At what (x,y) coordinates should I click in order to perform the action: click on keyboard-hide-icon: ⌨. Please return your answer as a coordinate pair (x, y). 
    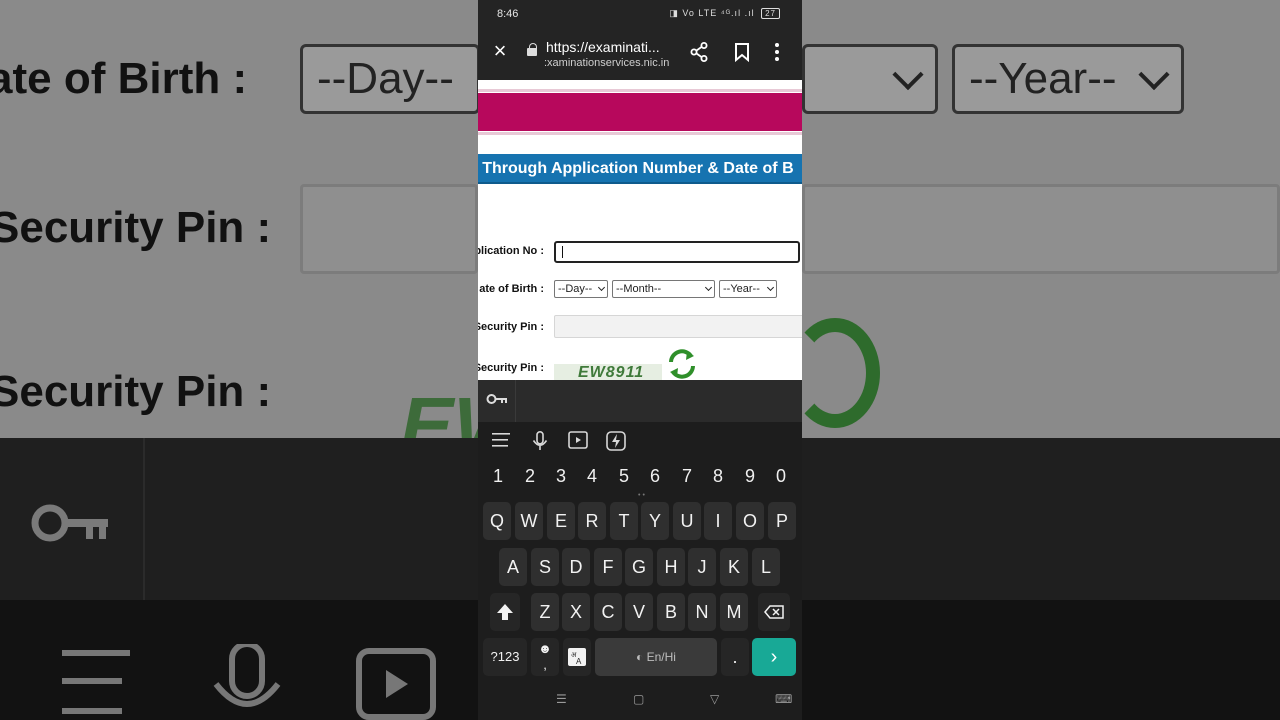
    Looking at the image, I should click on (783, 699).